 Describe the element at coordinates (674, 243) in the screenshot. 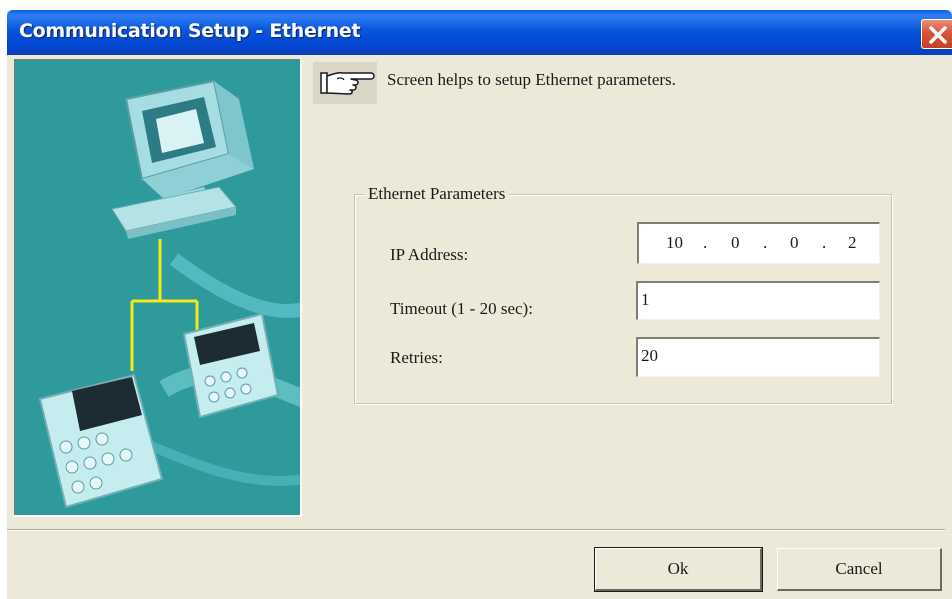

I see `ip-octet-1: 10` at that location.